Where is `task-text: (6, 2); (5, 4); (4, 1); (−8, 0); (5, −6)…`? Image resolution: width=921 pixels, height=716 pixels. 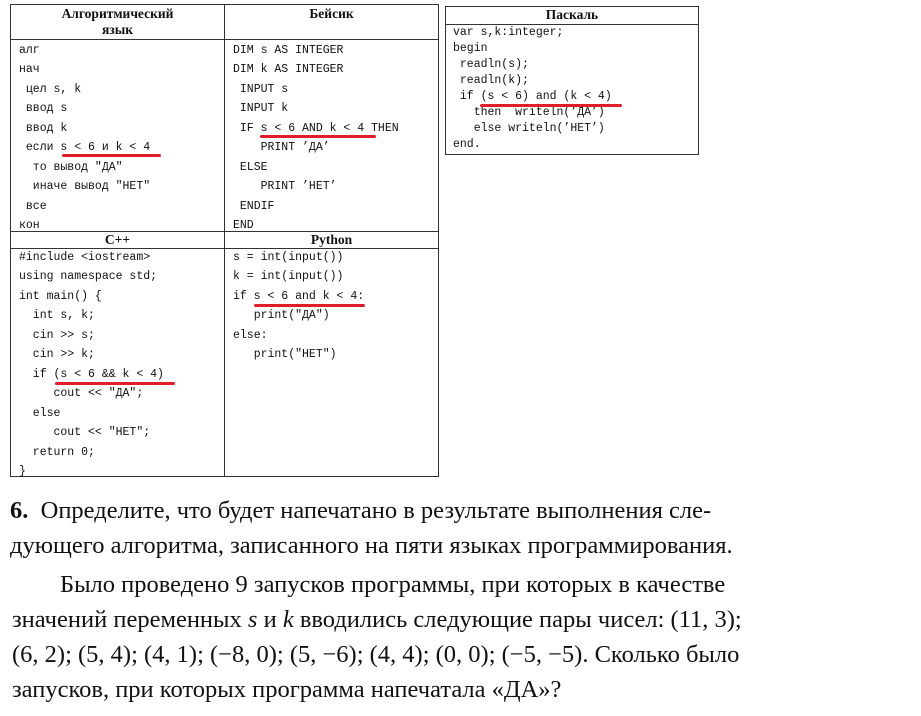 task-text: (6, 2); (5, 4); (4, 1); (−8, 0); (5, −6)… is located at coordinates (376, 654).